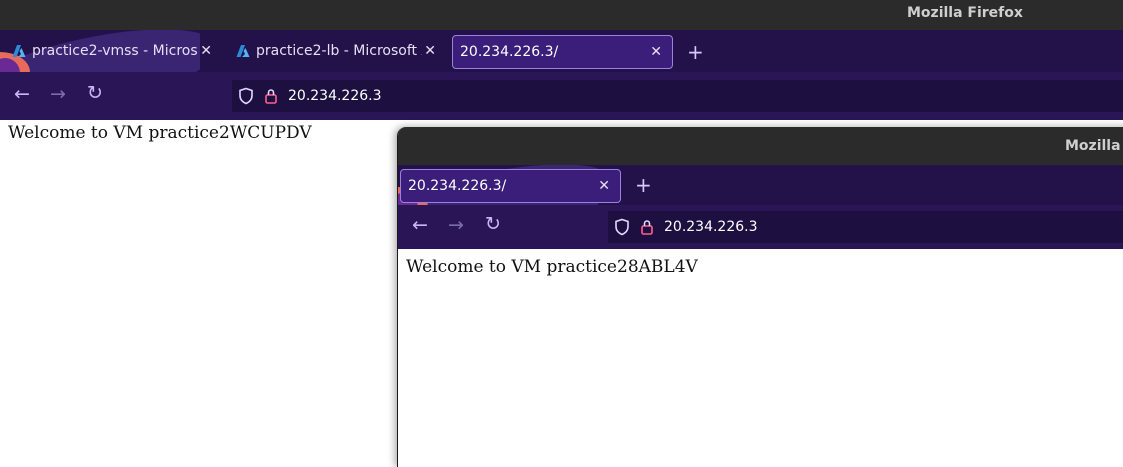  I want to click on tab-practice2-vmss: practice2-vmss - Microsoft Azure ✕, so click(116, 51).